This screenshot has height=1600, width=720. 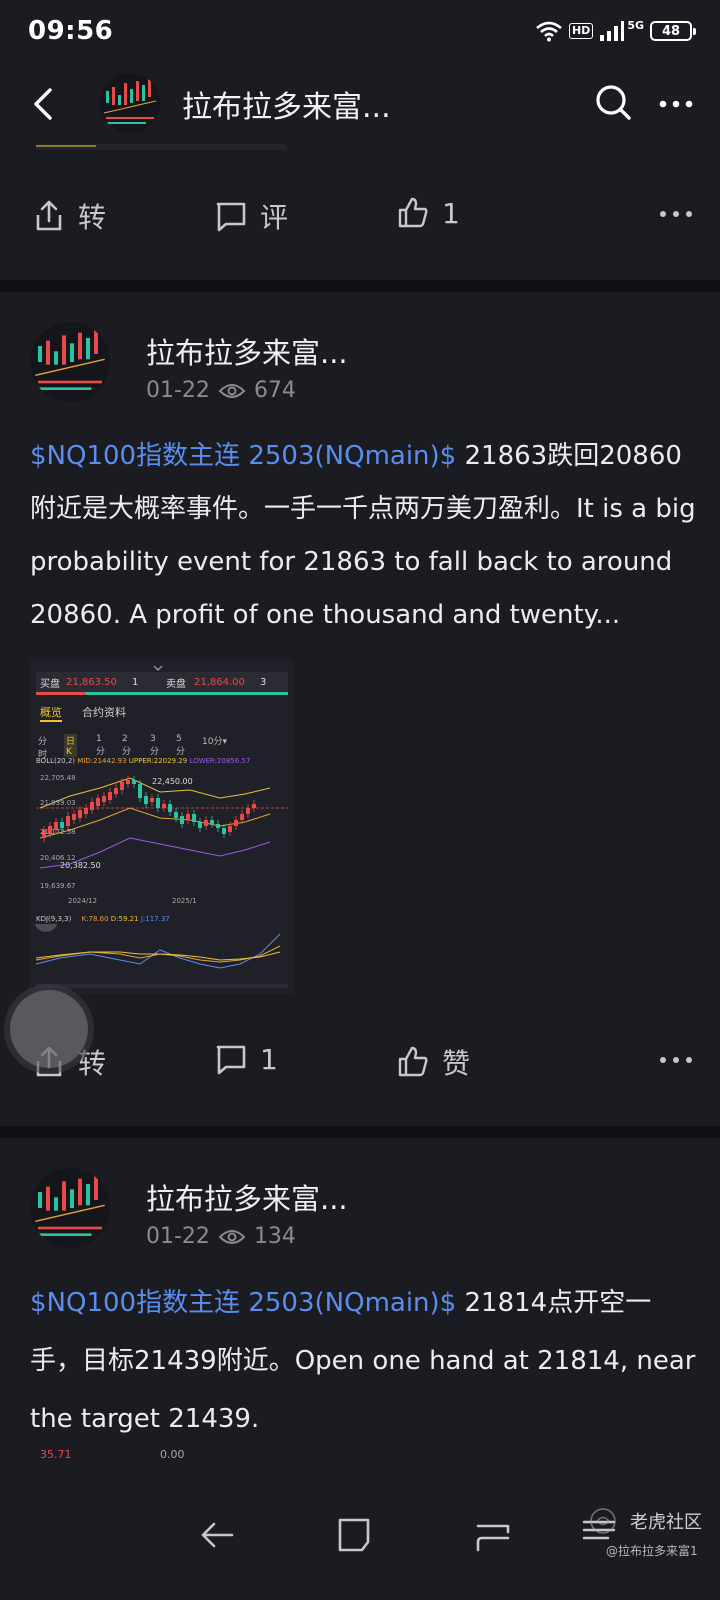 What do you see at coordinates (428, 213) in the screenshot?
I see `like-button: 1` at bounding box center [428, 213].